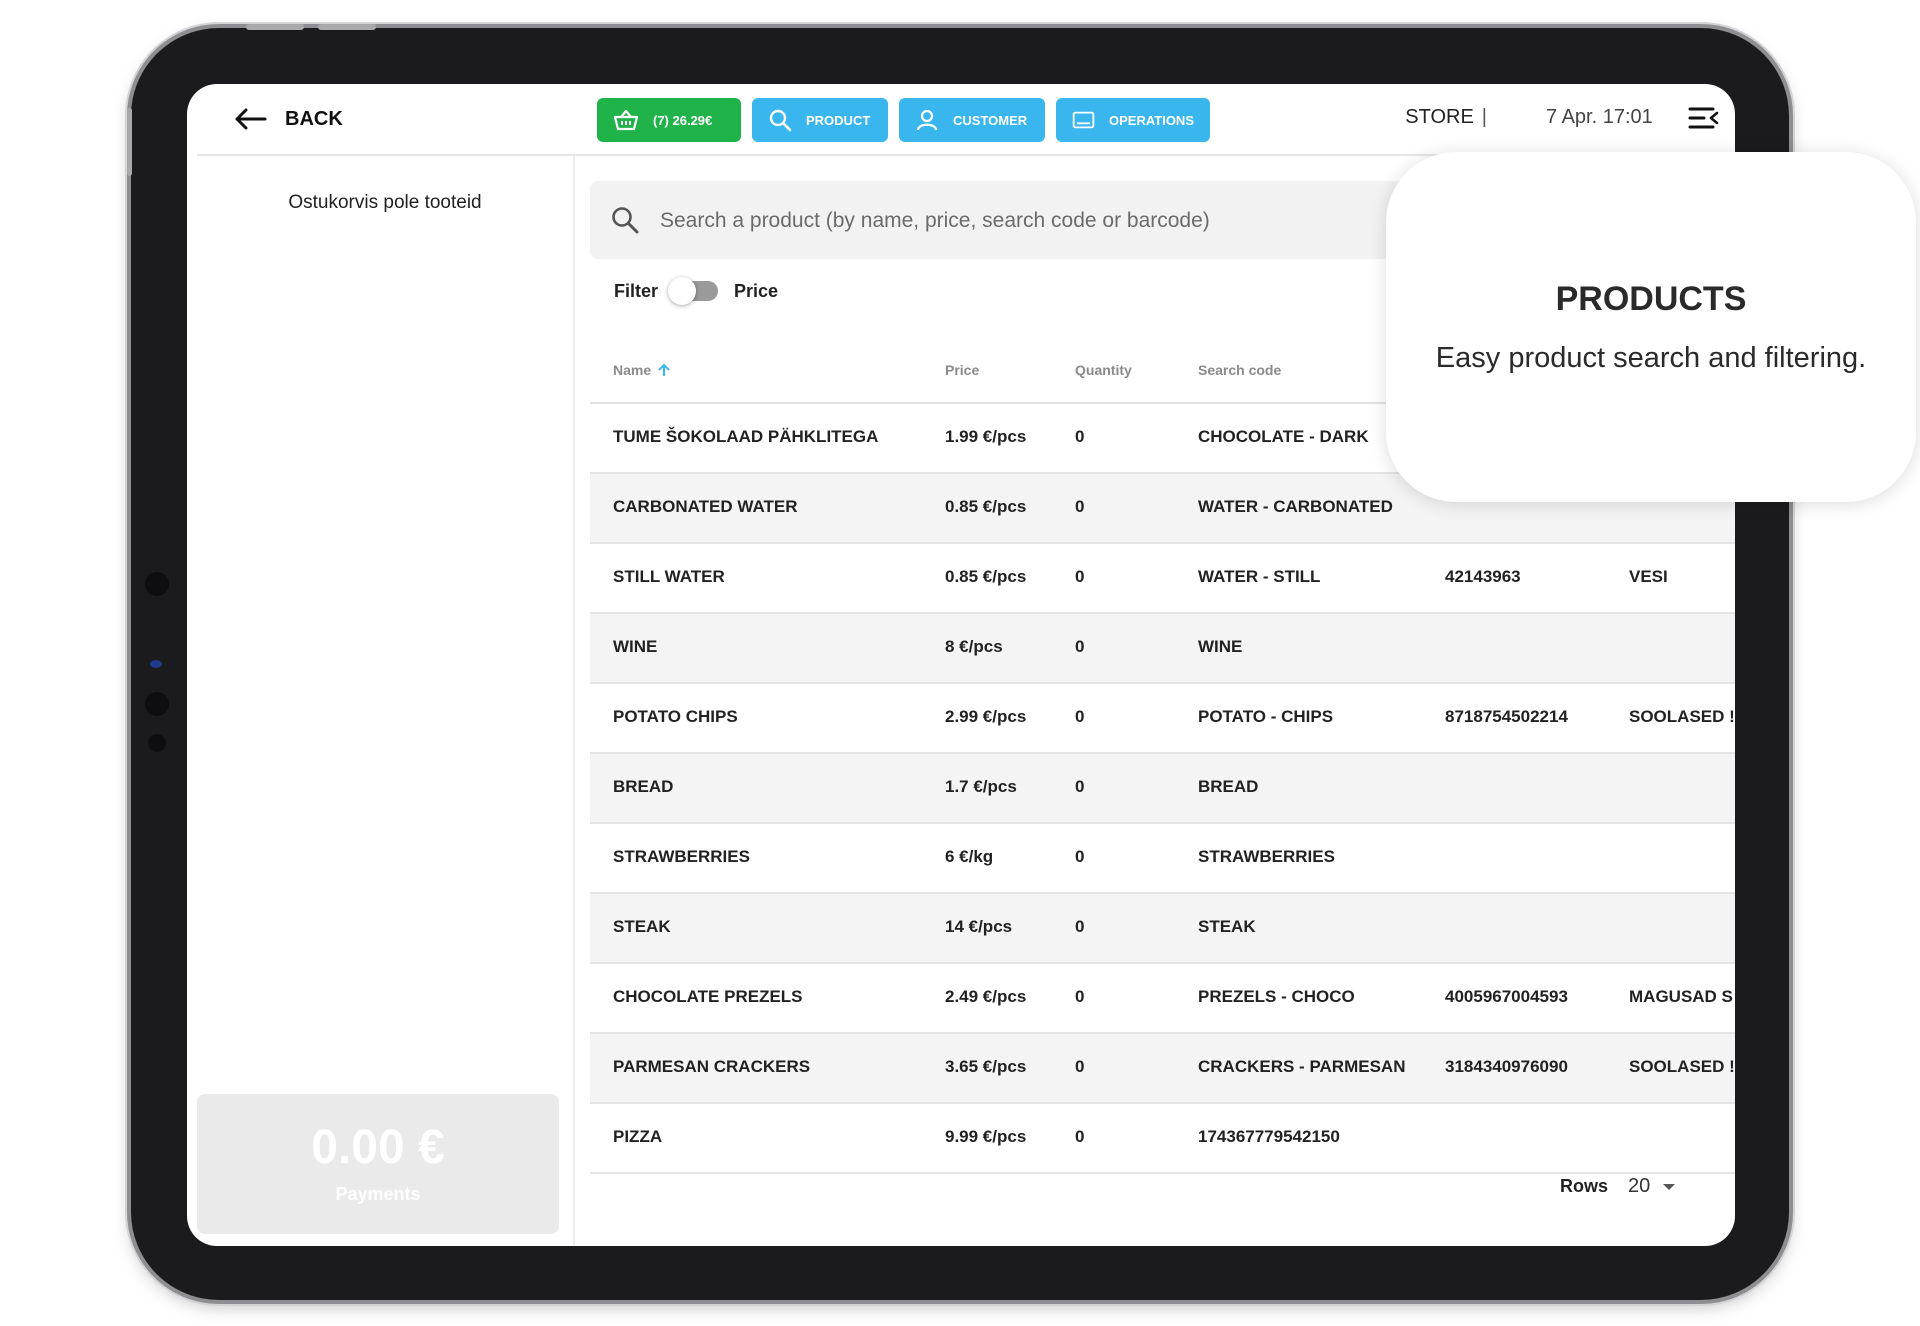 The width and height of the screenshot is (1920, 1326). Describe the element at coordinates (632, 370) in the screenshot. I see `column-header-label: Name` at that location.